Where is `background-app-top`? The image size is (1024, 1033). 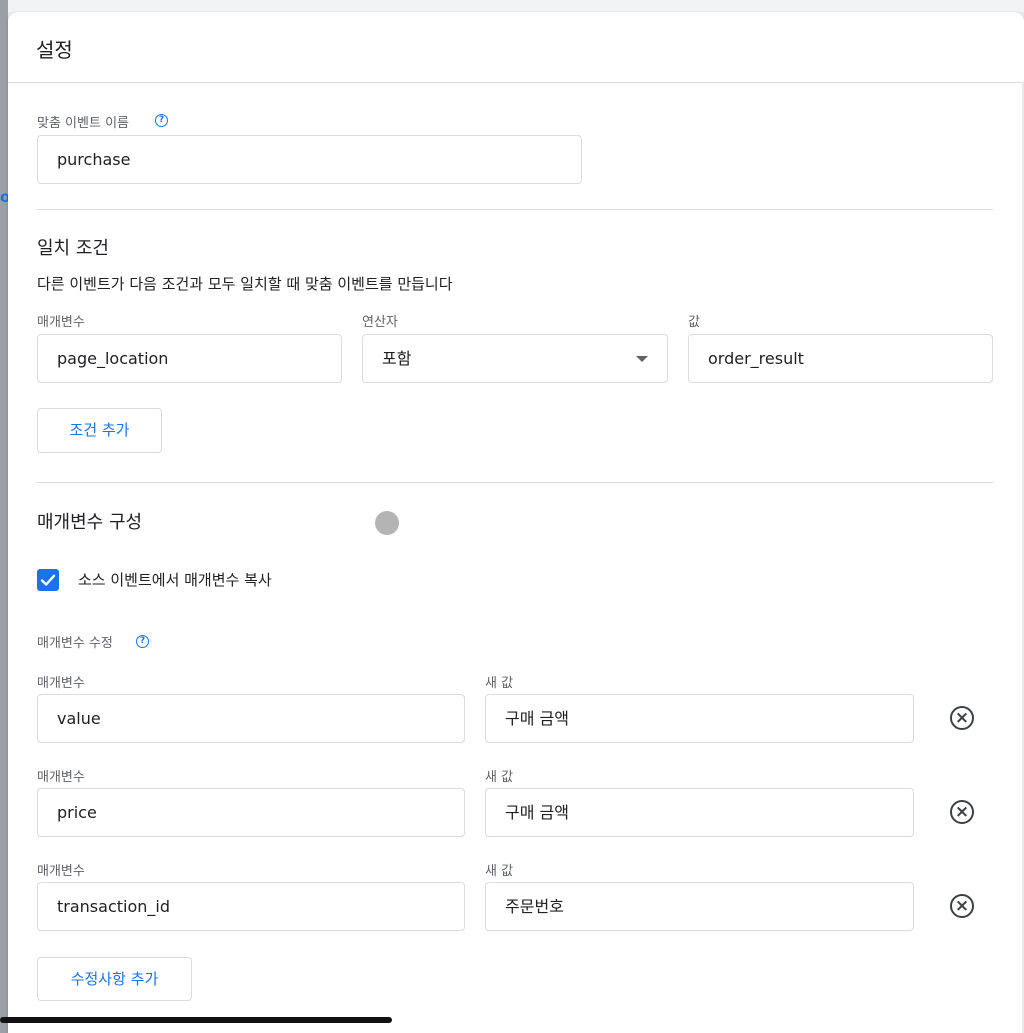
background-app-top is located at coordinates (516, 6).